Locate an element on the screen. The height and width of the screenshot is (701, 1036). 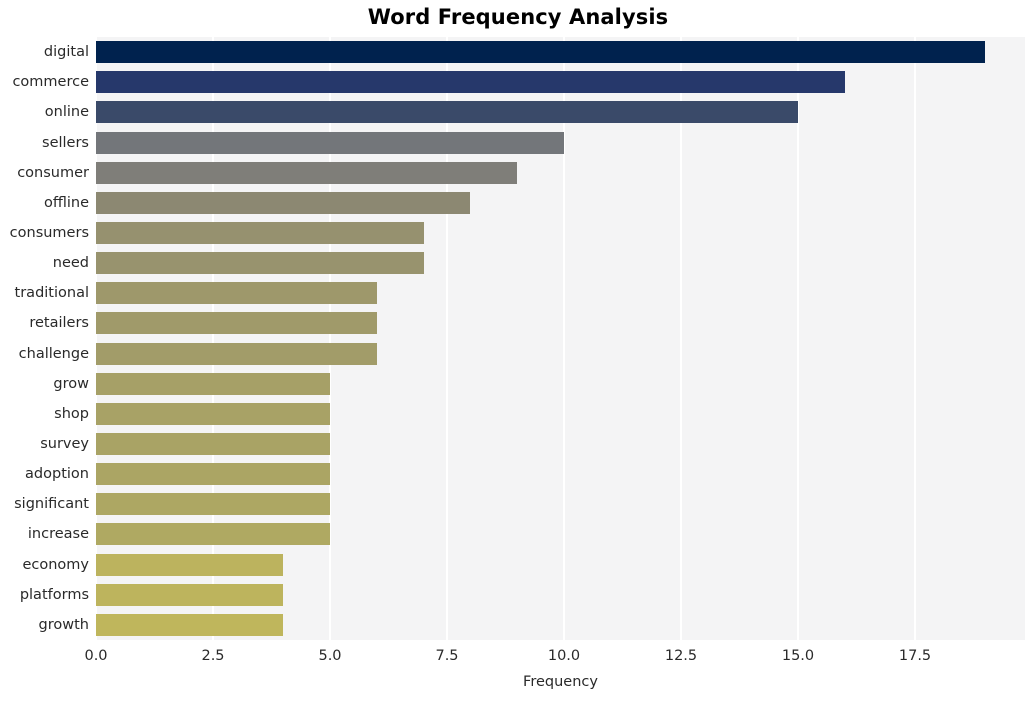
bar-platforms is located at coordinates (190, 594).